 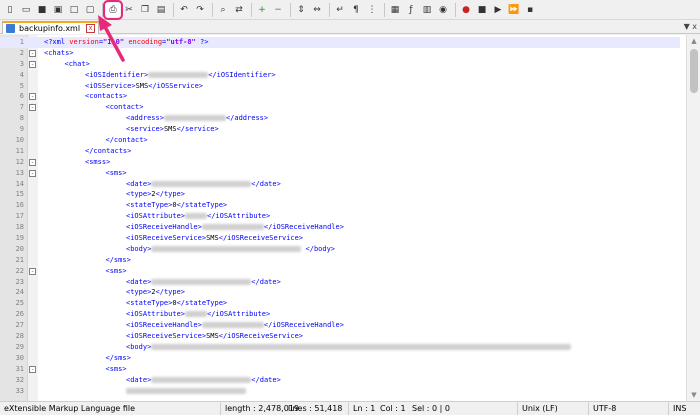 What do you see at coordinates (537, 408) in the screenshot?
I see `status-eol: Unix (LF)` at bounding box center [537, 408].